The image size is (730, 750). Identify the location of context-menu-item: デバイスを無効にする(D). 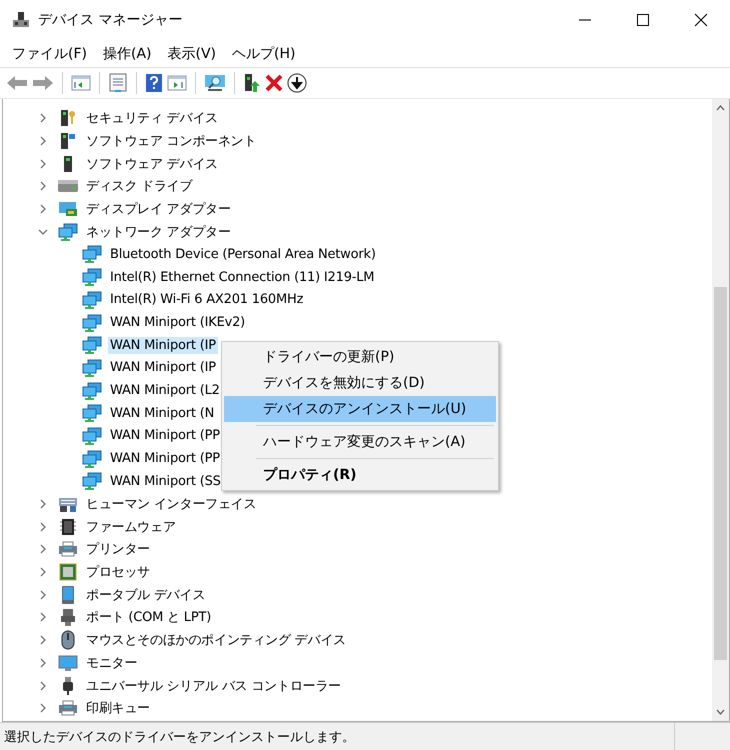
(360, 383).